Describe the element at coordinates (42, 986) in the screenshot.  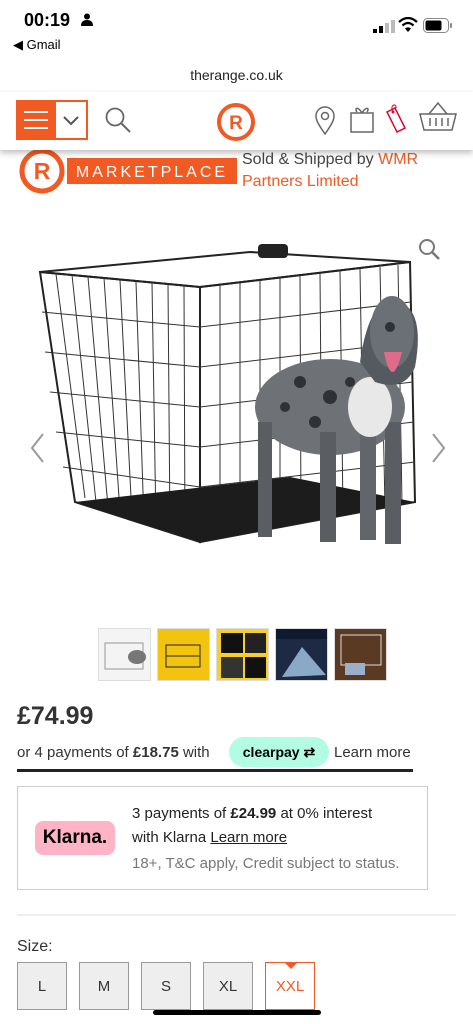
I see `size-option-l: L` at that location.